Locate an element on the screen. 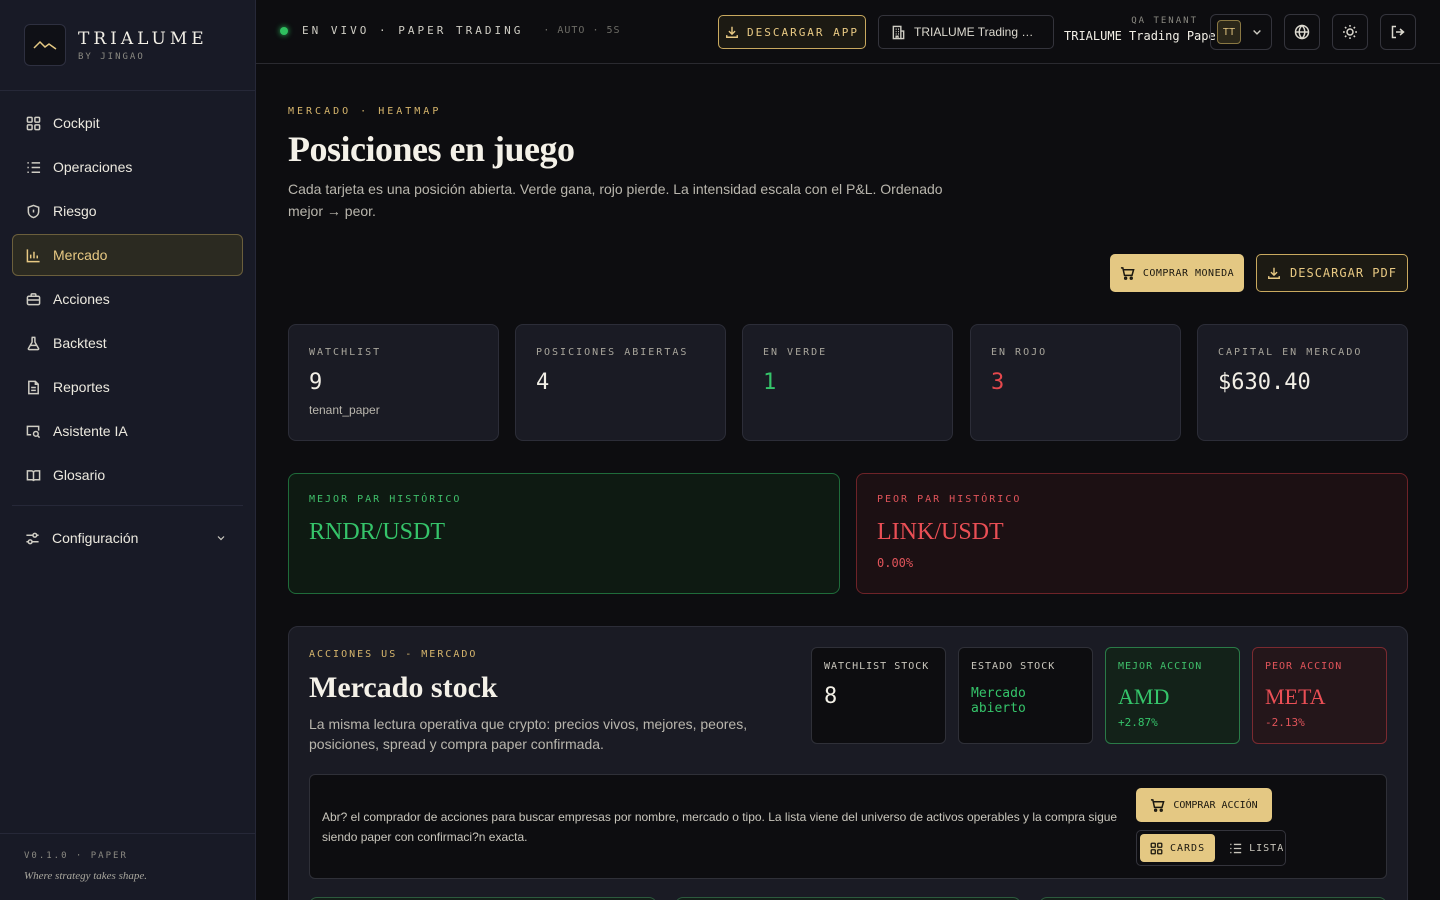 This screenshot has height=900, width=1440. kpi-in-green: EN VERDE 1 is located at coordinates (847, 382).